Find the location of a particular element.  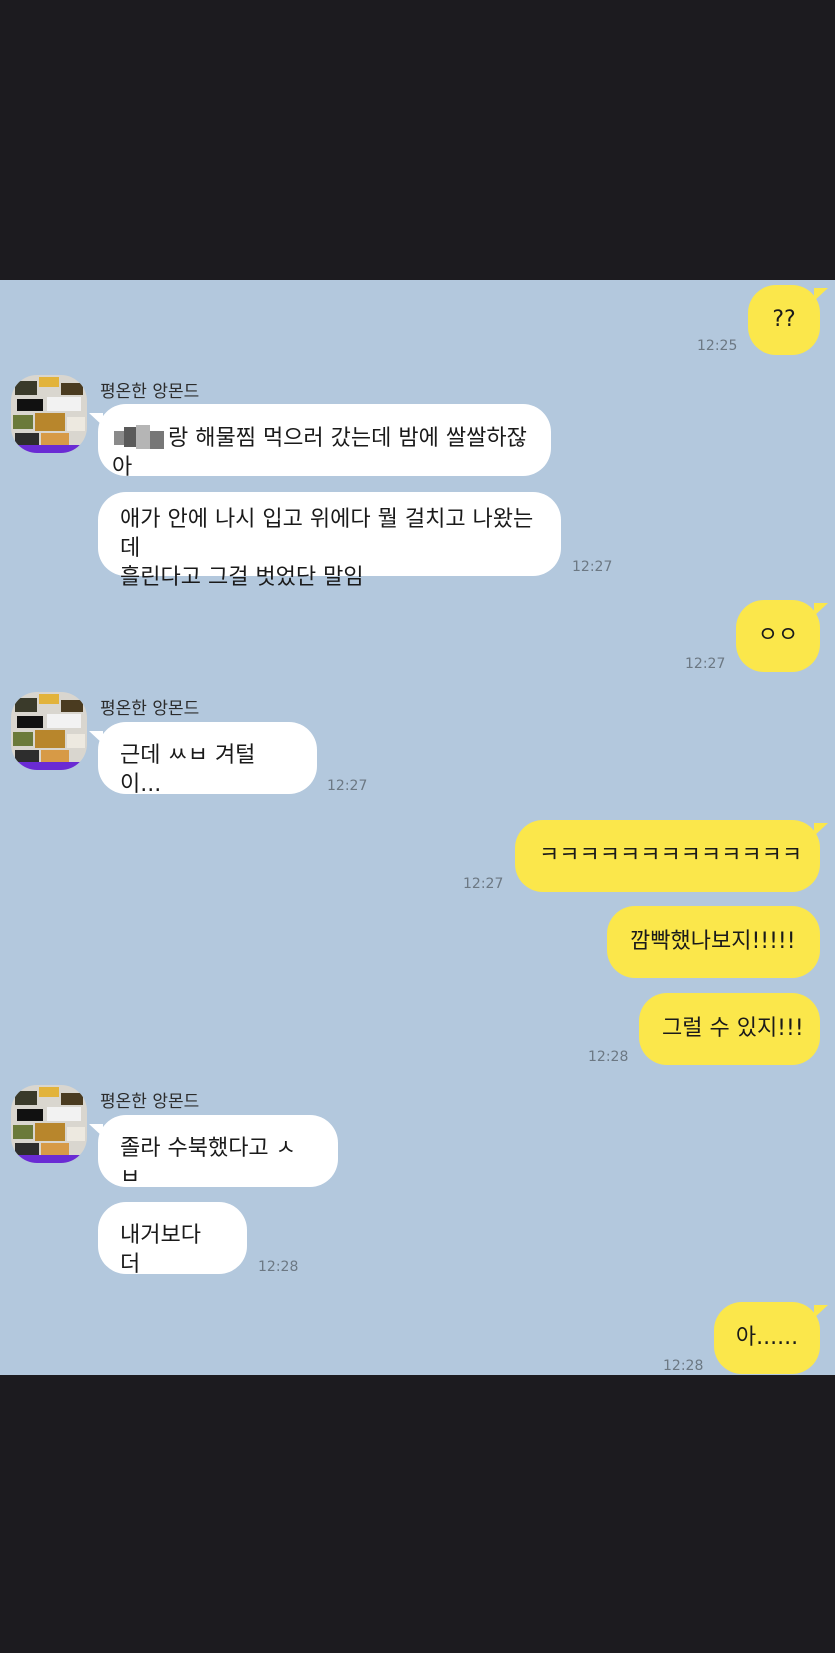

outgoing-message: ㅋㅋㅋㅋㅋㅋㅋㅋㅋㅋㅋㅋㅋ is located at coordinates (671, 856).